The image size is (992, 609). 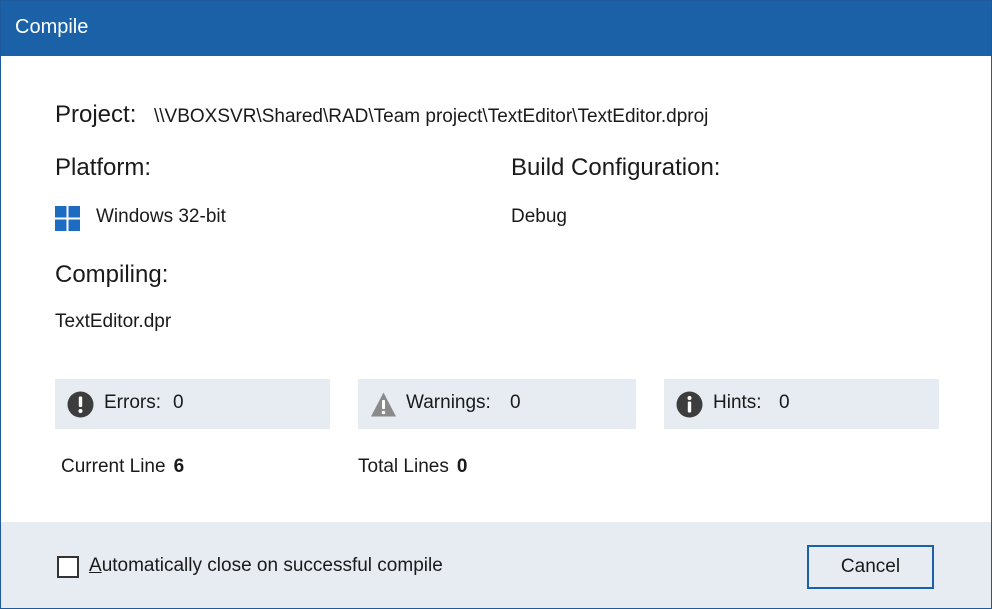 I want to click on current-line: Current Line 6, so click(x=122, y=467).